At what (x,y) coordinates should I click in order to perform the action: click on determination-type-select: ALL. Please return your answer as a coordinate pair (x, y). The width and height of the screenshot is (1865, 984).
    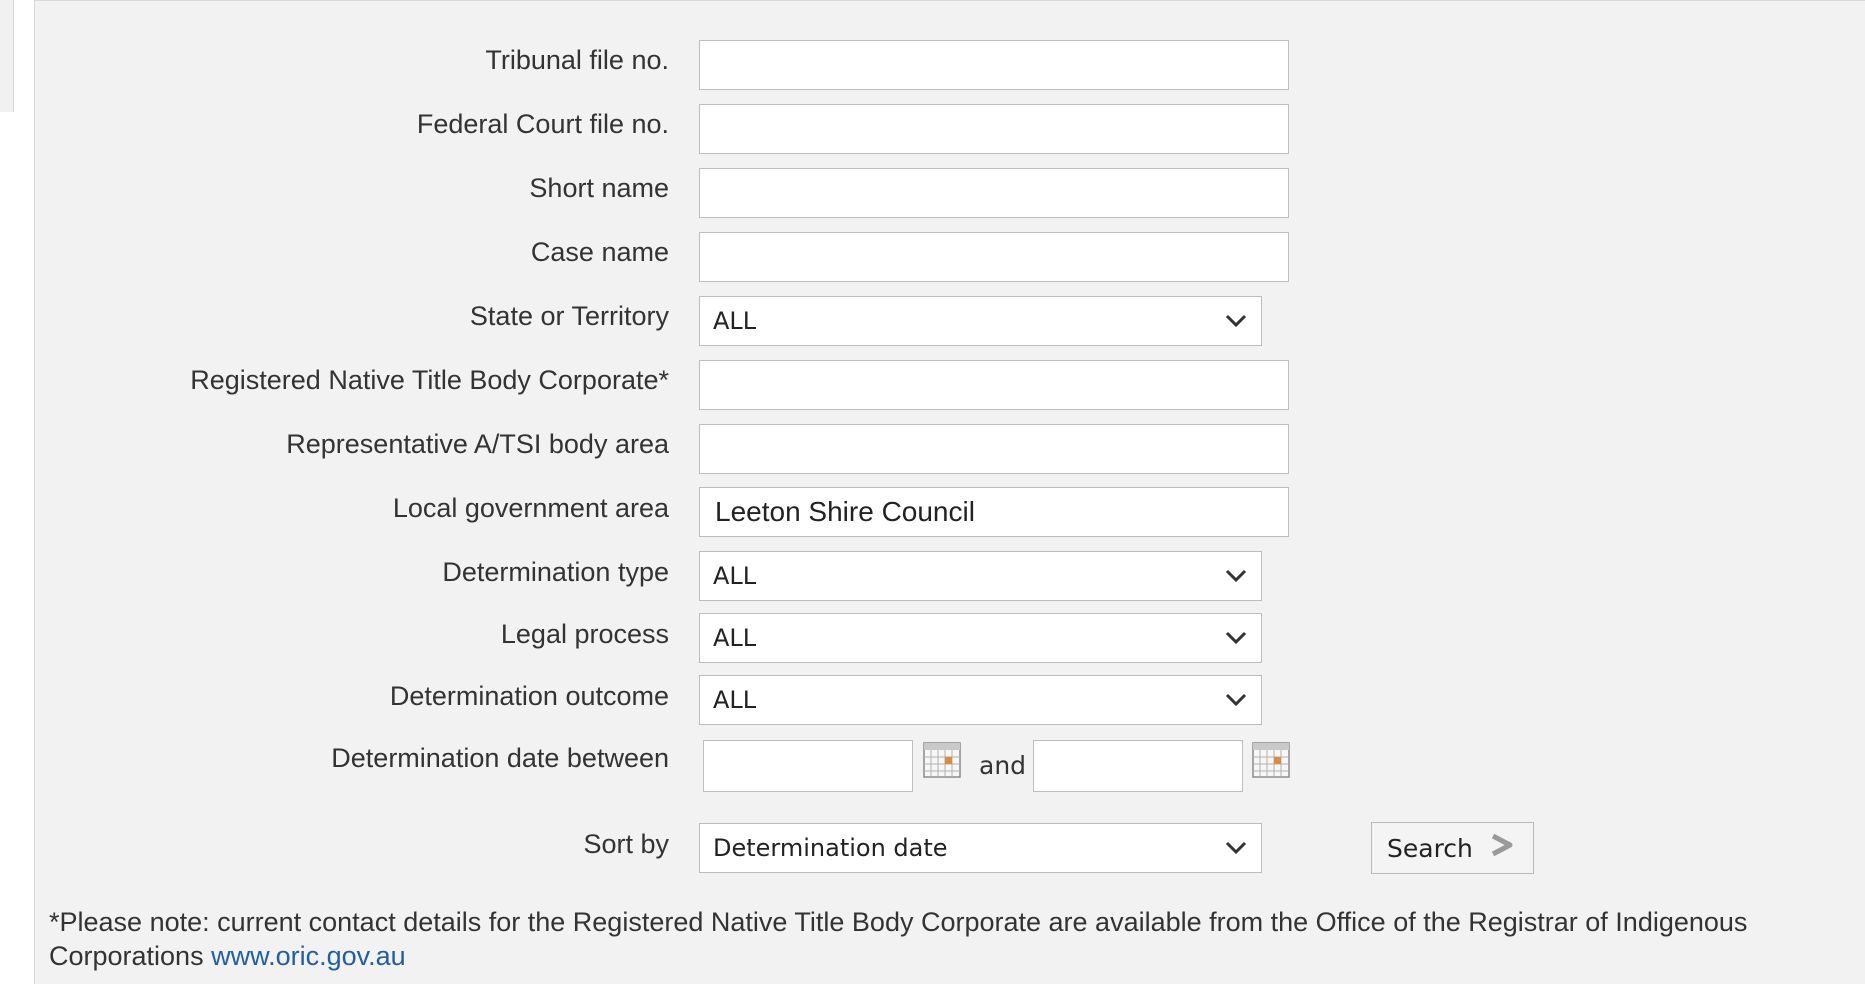
    Looking at the image, I should click on (980, 576).